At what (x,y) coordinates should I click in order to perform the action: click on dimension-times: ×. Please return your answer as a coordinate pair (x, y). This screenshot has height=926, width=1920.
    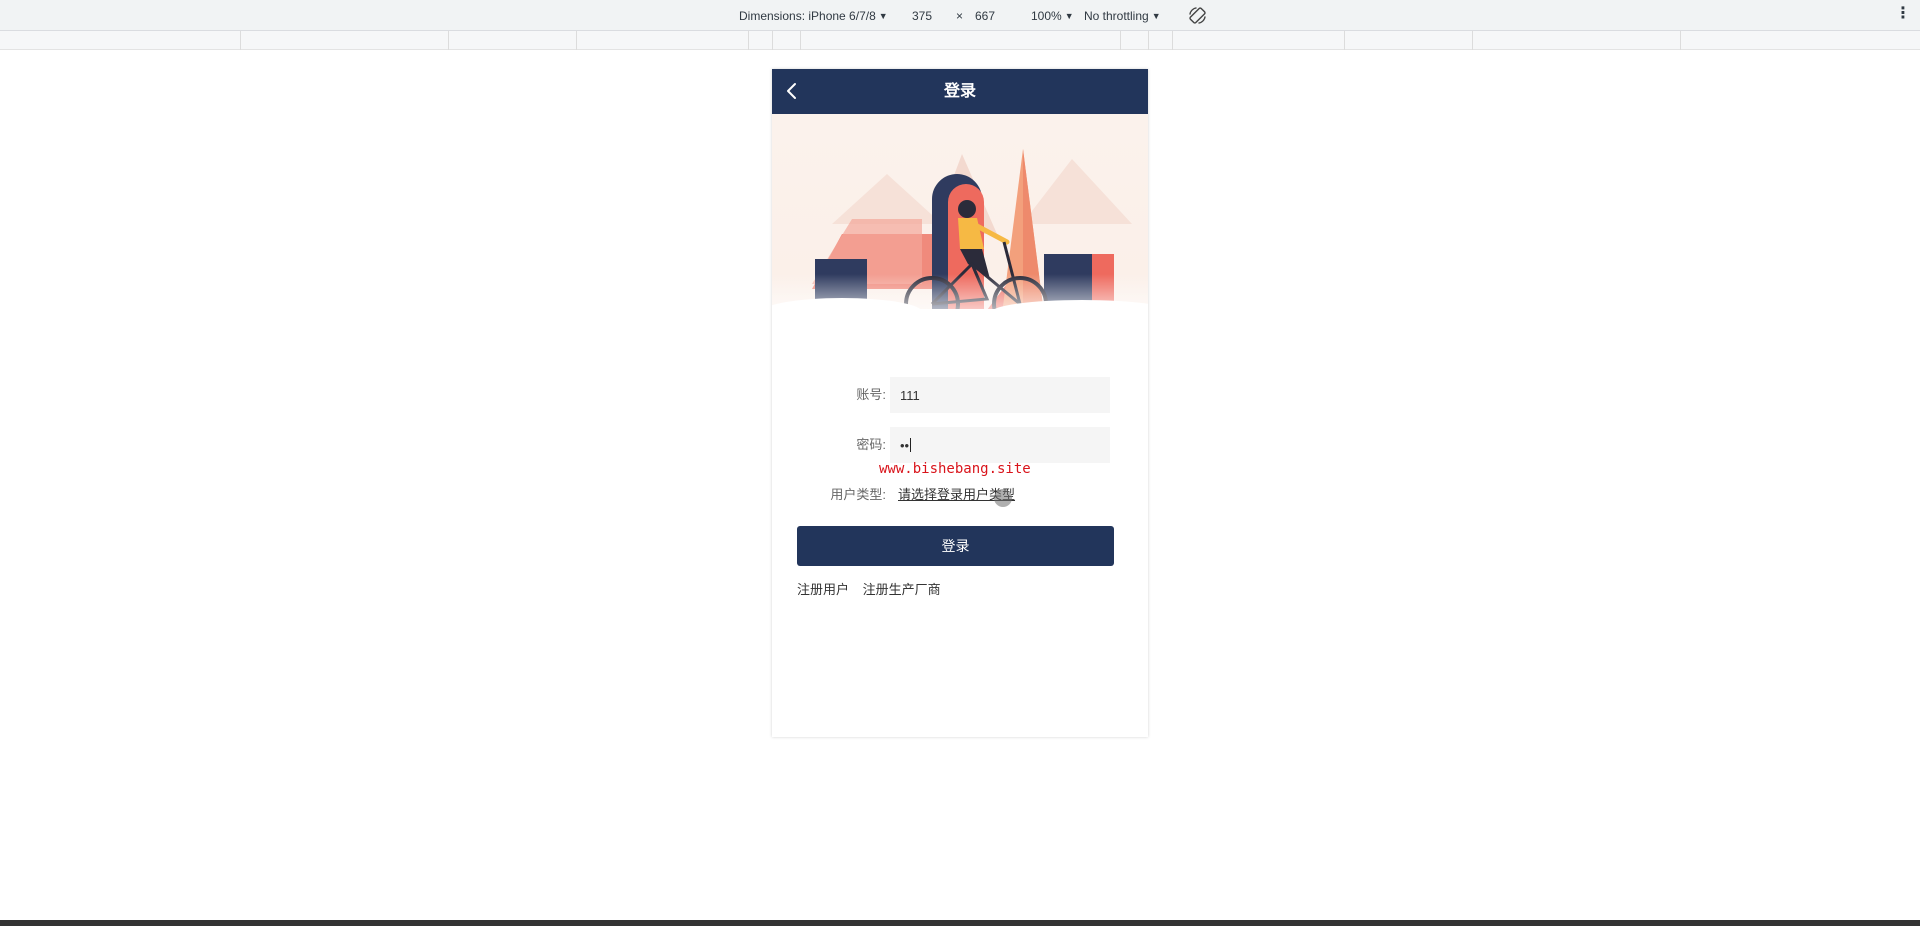
    Looking at the image, I should click on (960, 16).